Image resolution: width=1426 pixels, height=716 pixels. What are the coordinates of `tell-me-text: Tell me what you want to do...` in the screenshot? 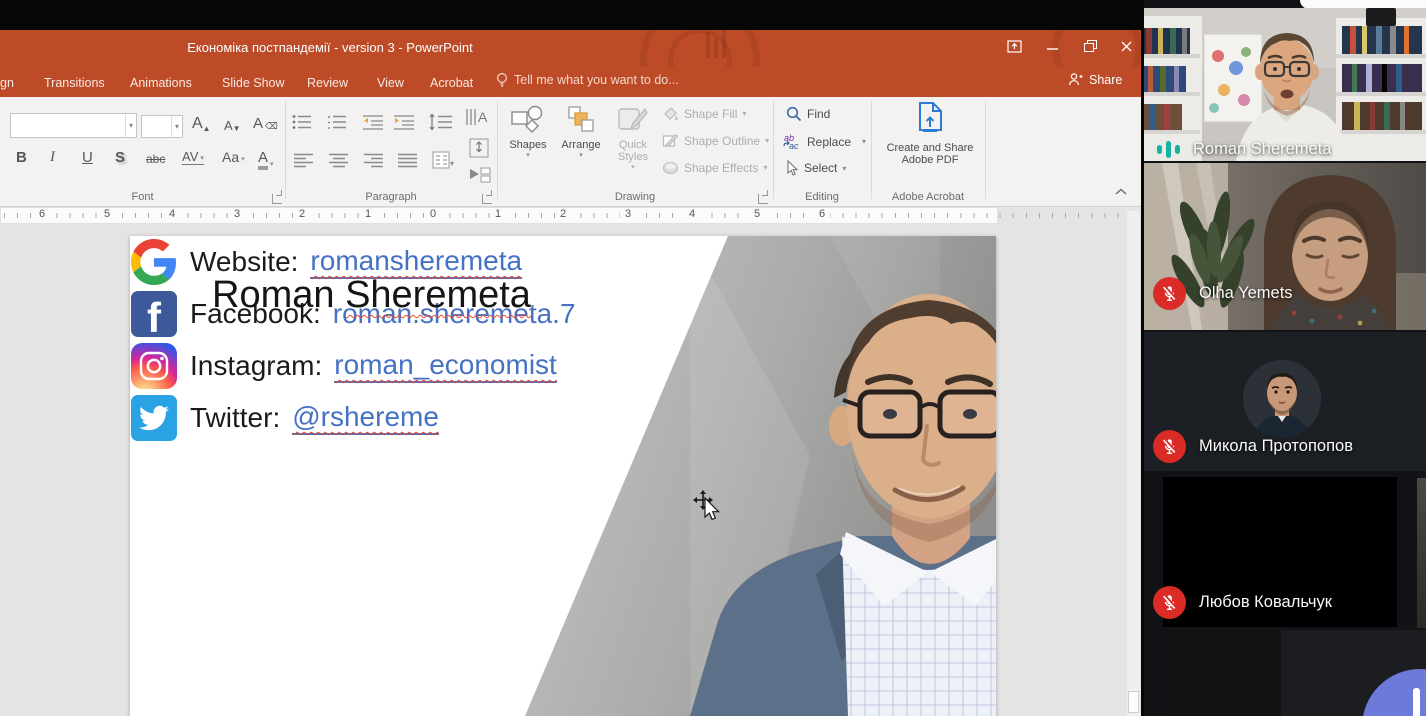 It's located at (596, 80).